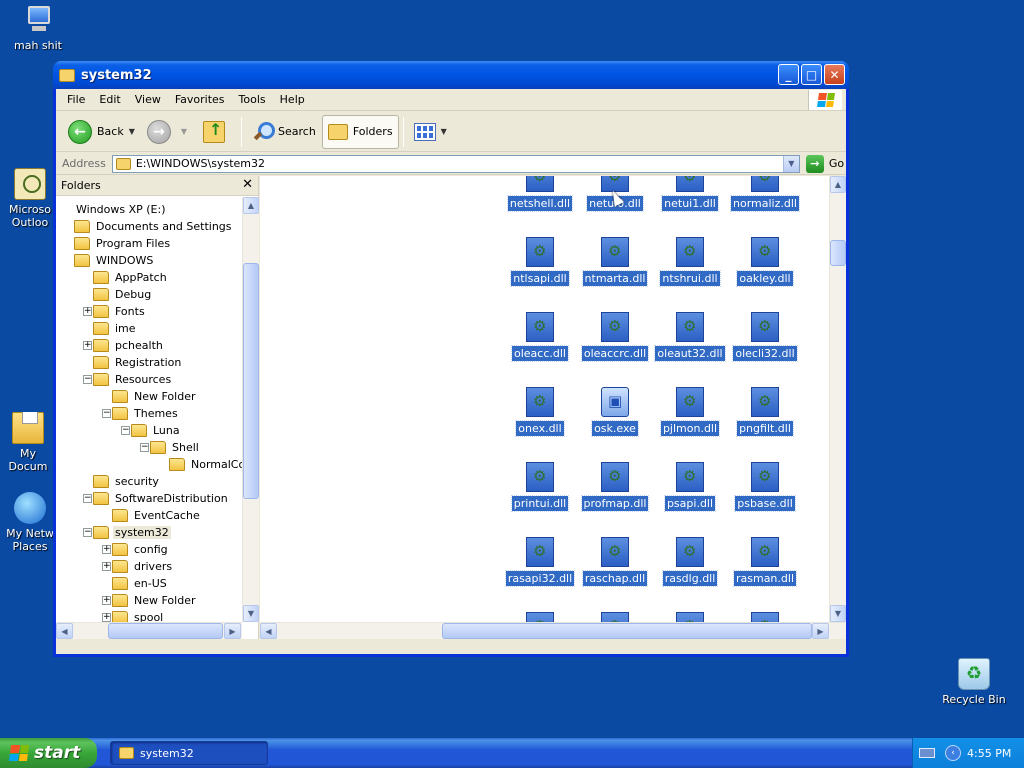 This screenshot has height=768, width=1024. What do you see at coordinates (540, 262) in the screenshot?
I see `file-item: ntlsapi.dll` at bounding box center [540, 262].